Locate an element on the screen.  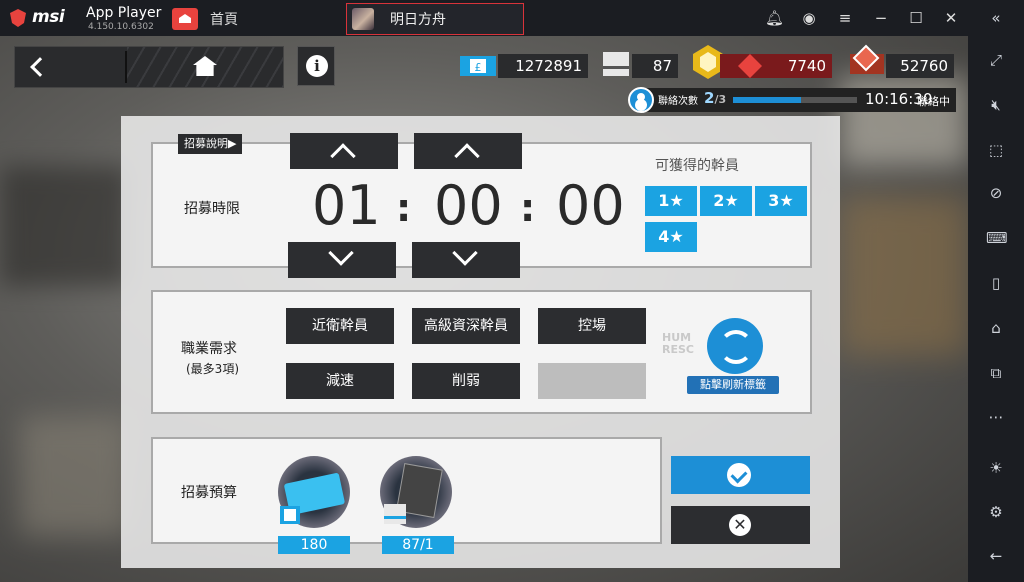
tab-game: 明日方舟 is located at coordinates (435, 19).